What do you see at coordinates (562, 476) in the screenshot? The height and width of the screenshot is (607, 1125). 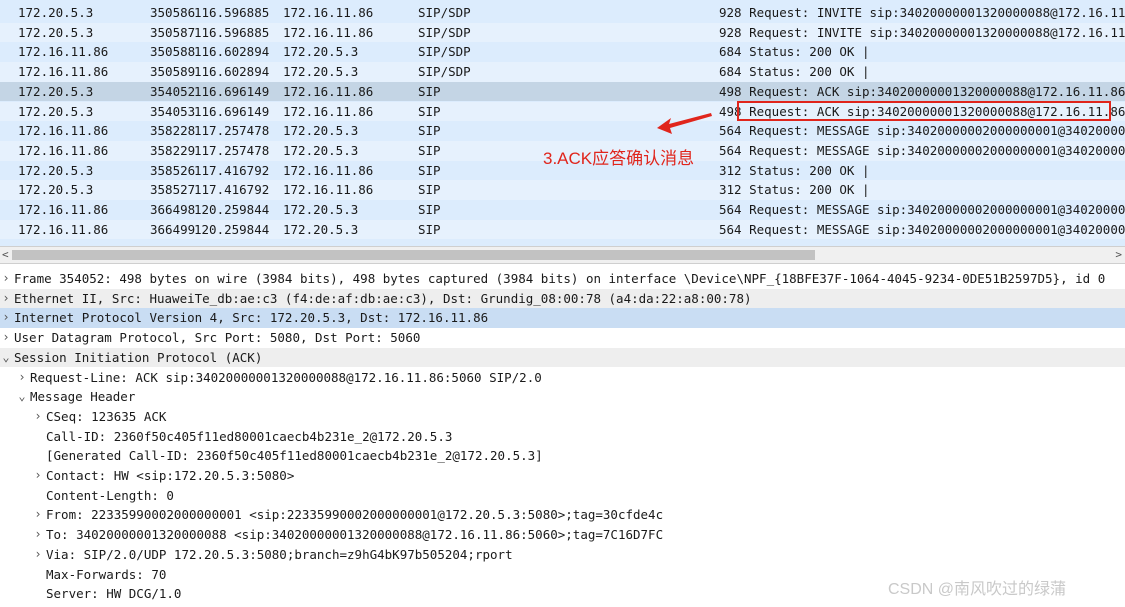 I see `detail-tree-row: › Contact: HW <sip:172.20.5.3:5080>` at bounding box center [562, 476].